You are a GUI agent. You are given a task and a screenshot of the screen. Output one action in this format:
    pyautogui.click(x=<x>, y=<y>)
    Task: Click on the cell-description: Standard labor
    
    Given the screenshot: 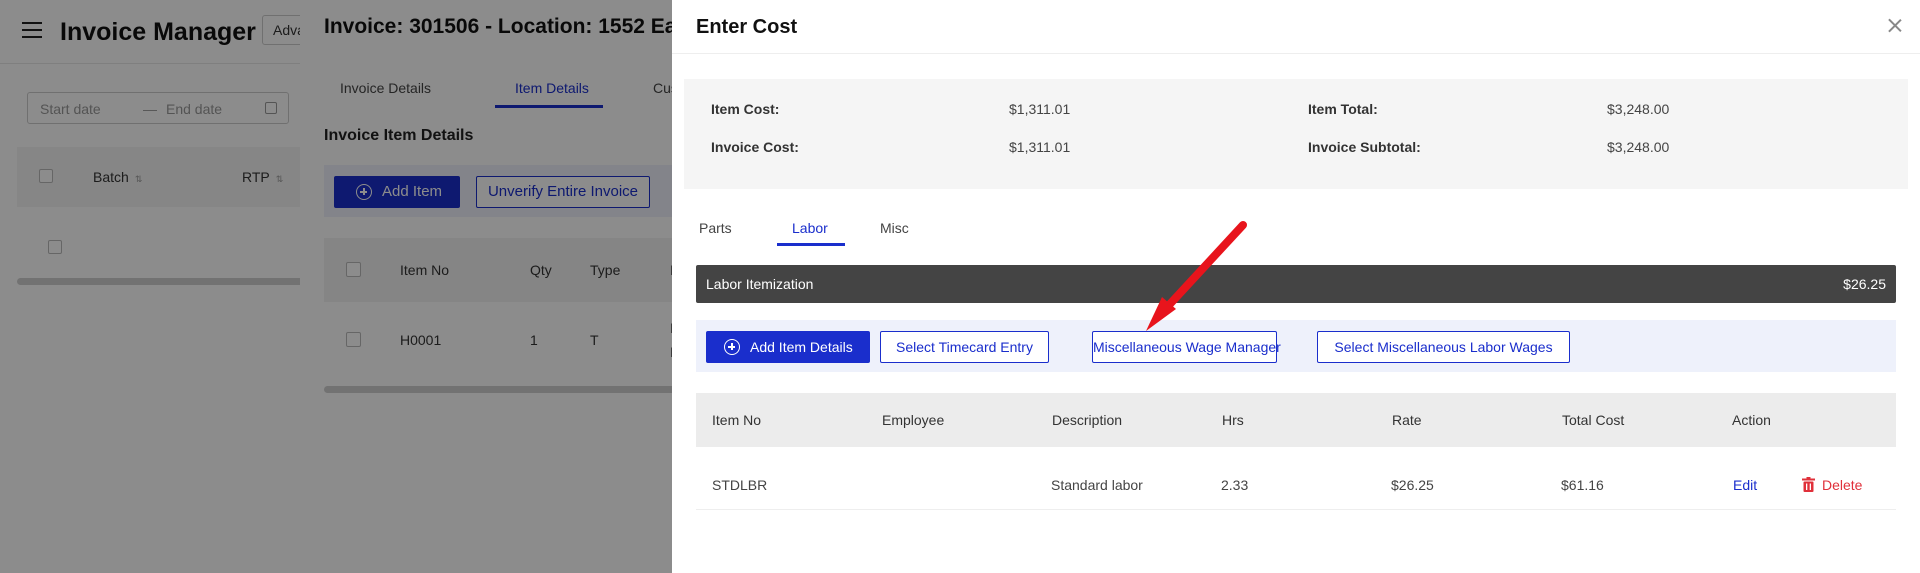 What is the action you would take?
    pyautogui.click(x=1097, y=485)
    